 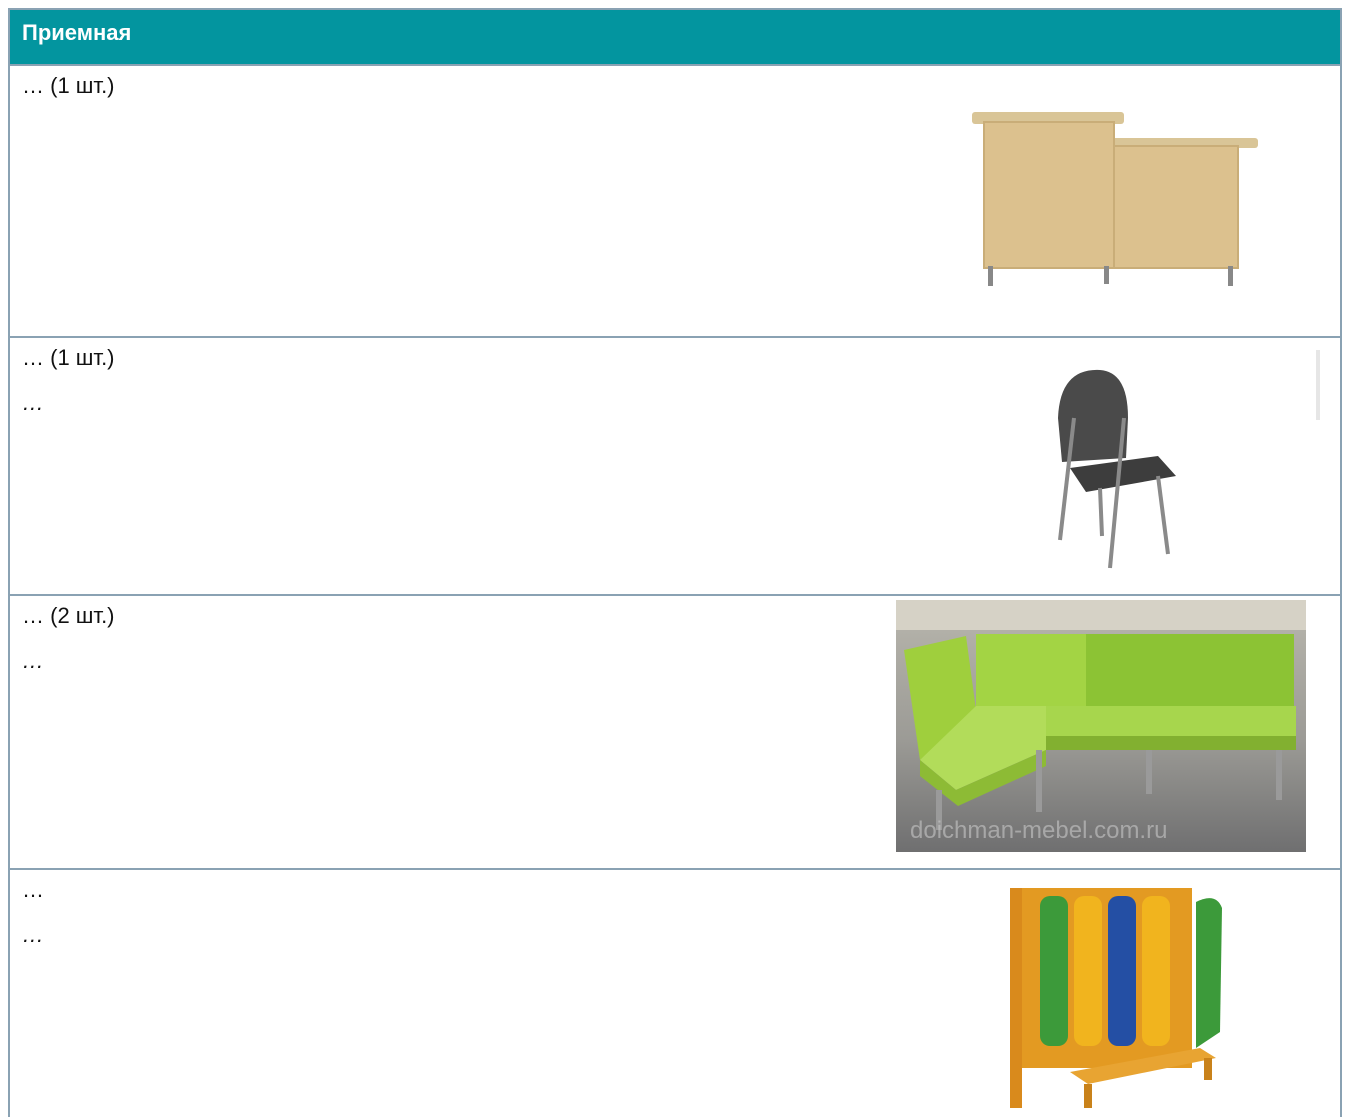 I want to click on chair-image, so click(x=1120, y=468).